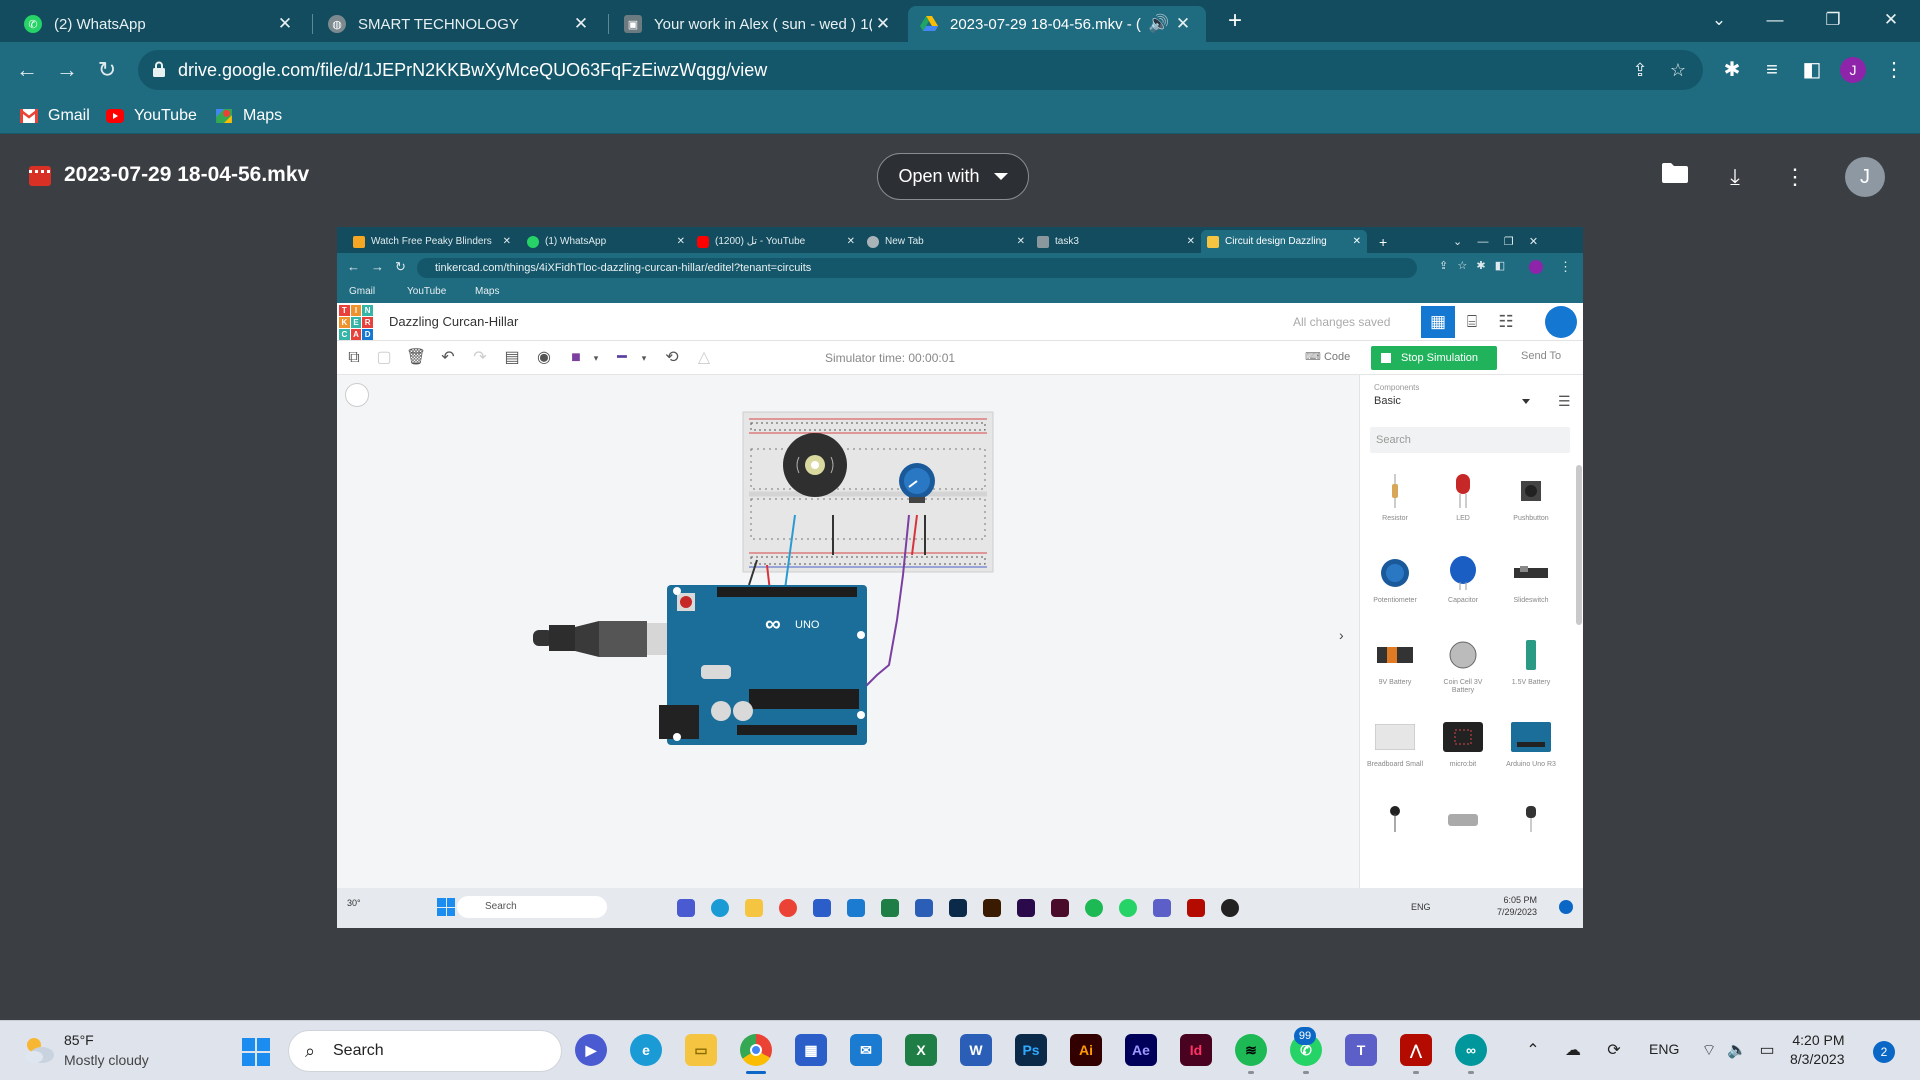 This screenshot has height=1080, width=1920. What do you see at coordinates (866, 1050) in the screenshot?
I see `mail-icon: ✉` at bounding box center [866, 1050].